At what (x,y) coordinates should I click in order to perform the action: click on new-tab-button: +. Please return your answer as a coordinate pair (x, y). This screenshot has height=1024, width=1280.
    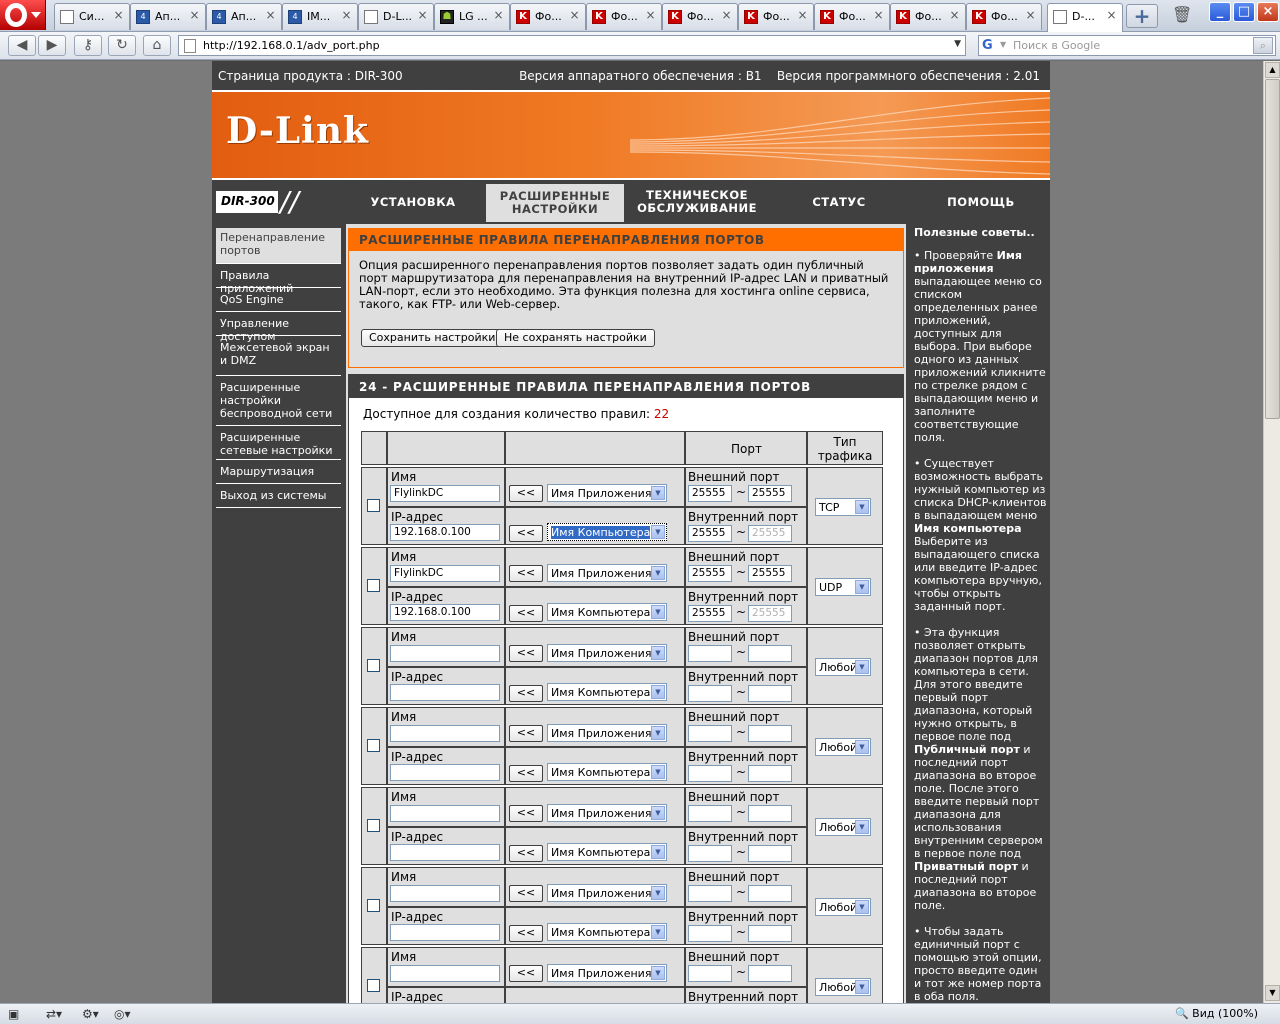
    Looking at the image, I should click on (1142, 16).